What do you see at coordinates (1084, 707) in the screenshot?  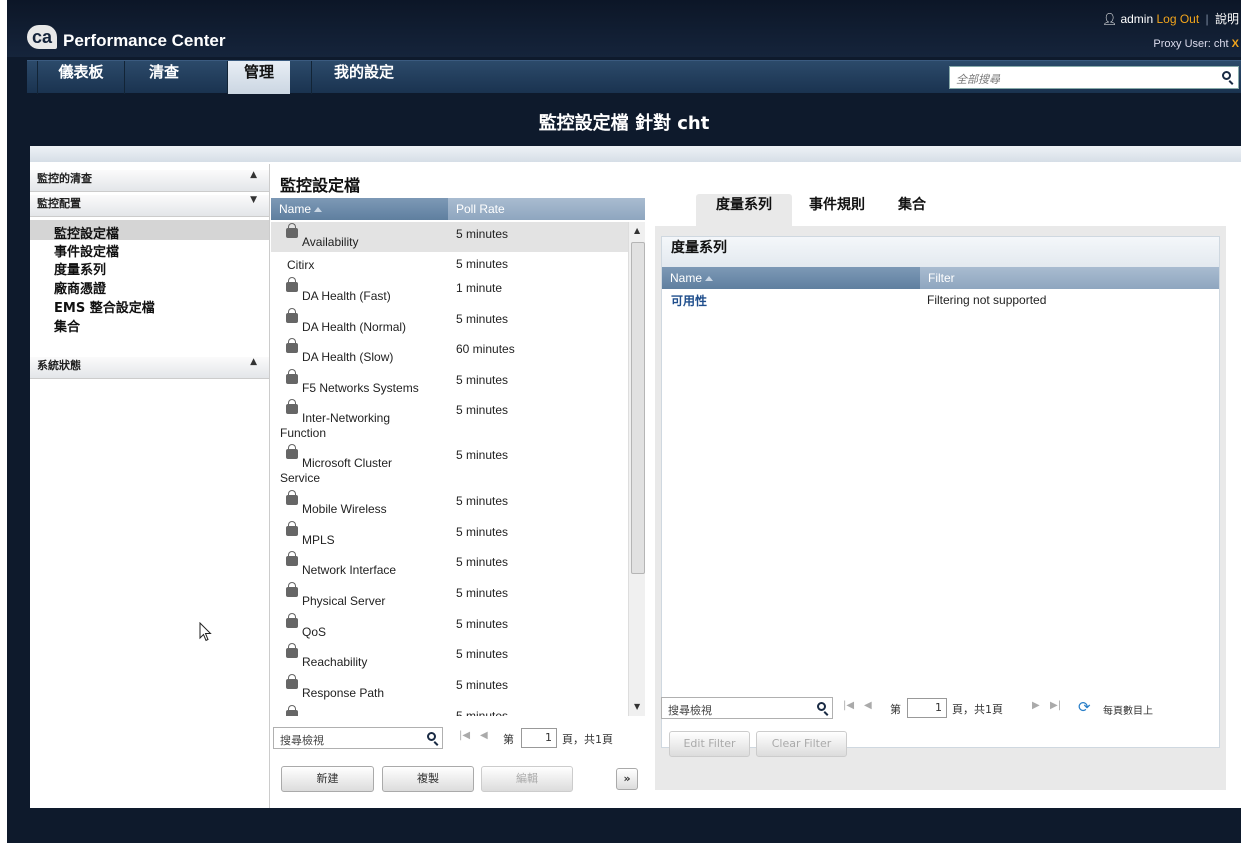 I see `refresh-icon: ⟳` at bounding box center [1084, 707].